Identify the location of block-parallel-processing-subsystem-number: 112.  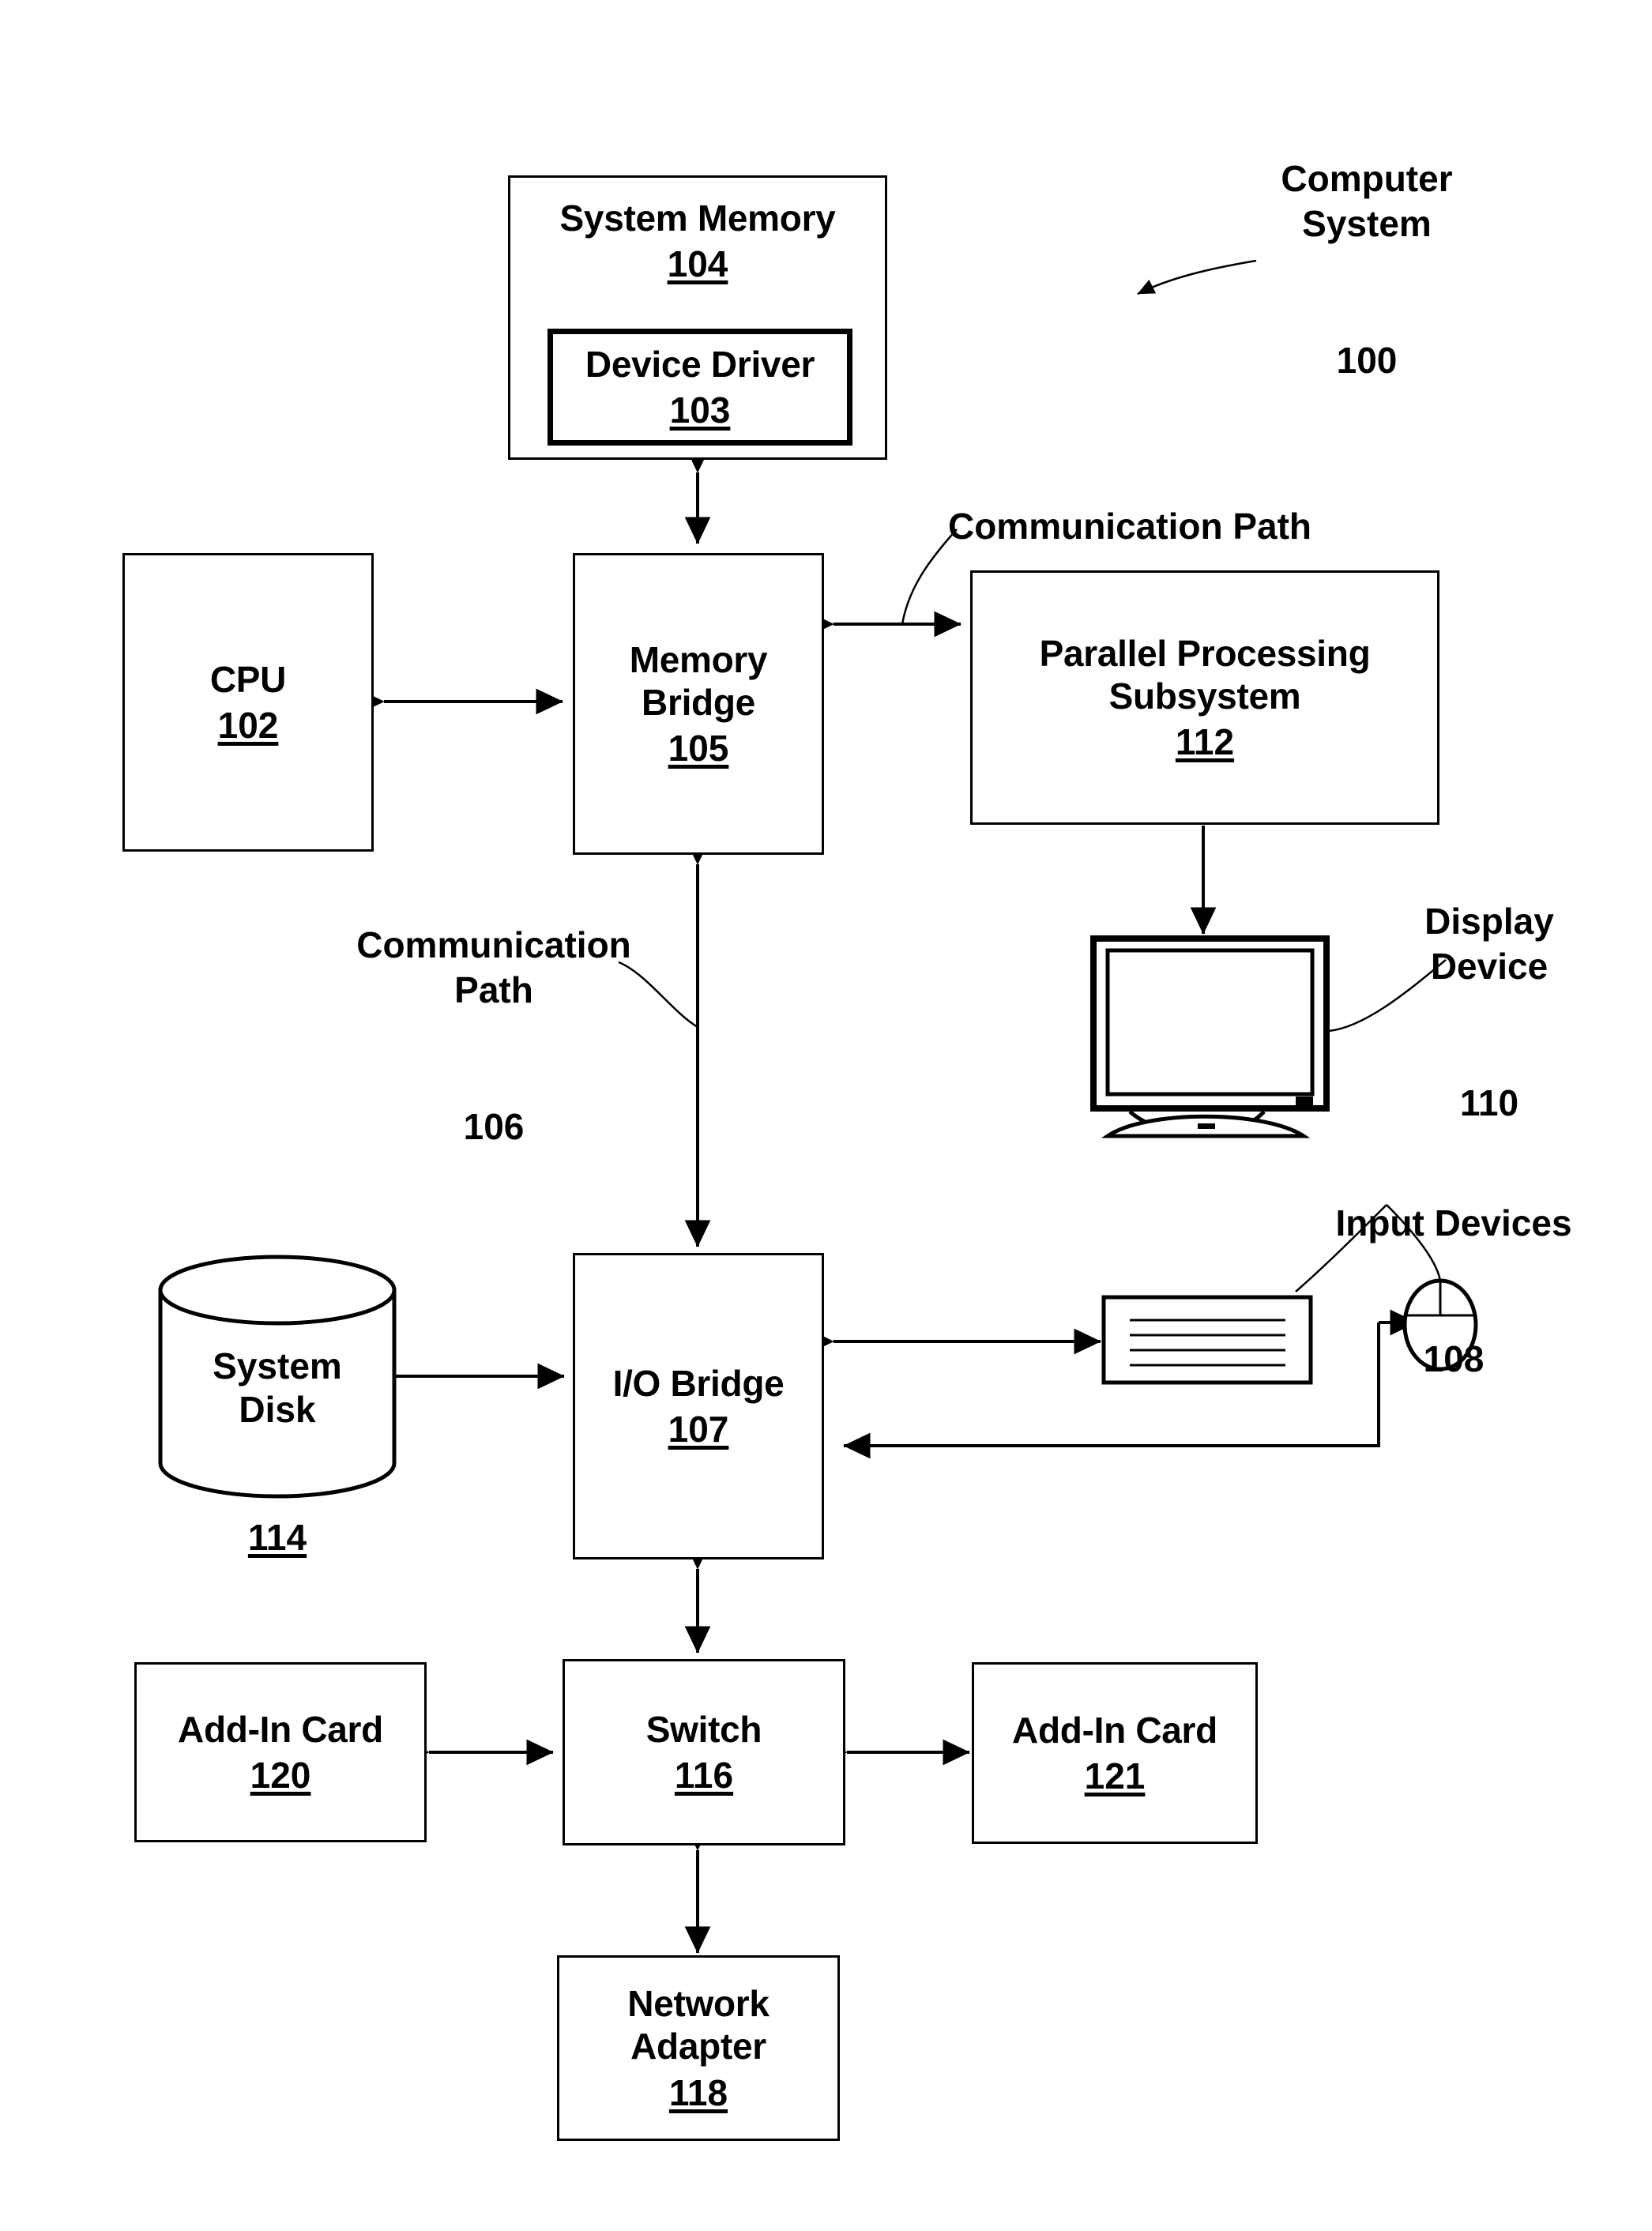
(1205, 742).